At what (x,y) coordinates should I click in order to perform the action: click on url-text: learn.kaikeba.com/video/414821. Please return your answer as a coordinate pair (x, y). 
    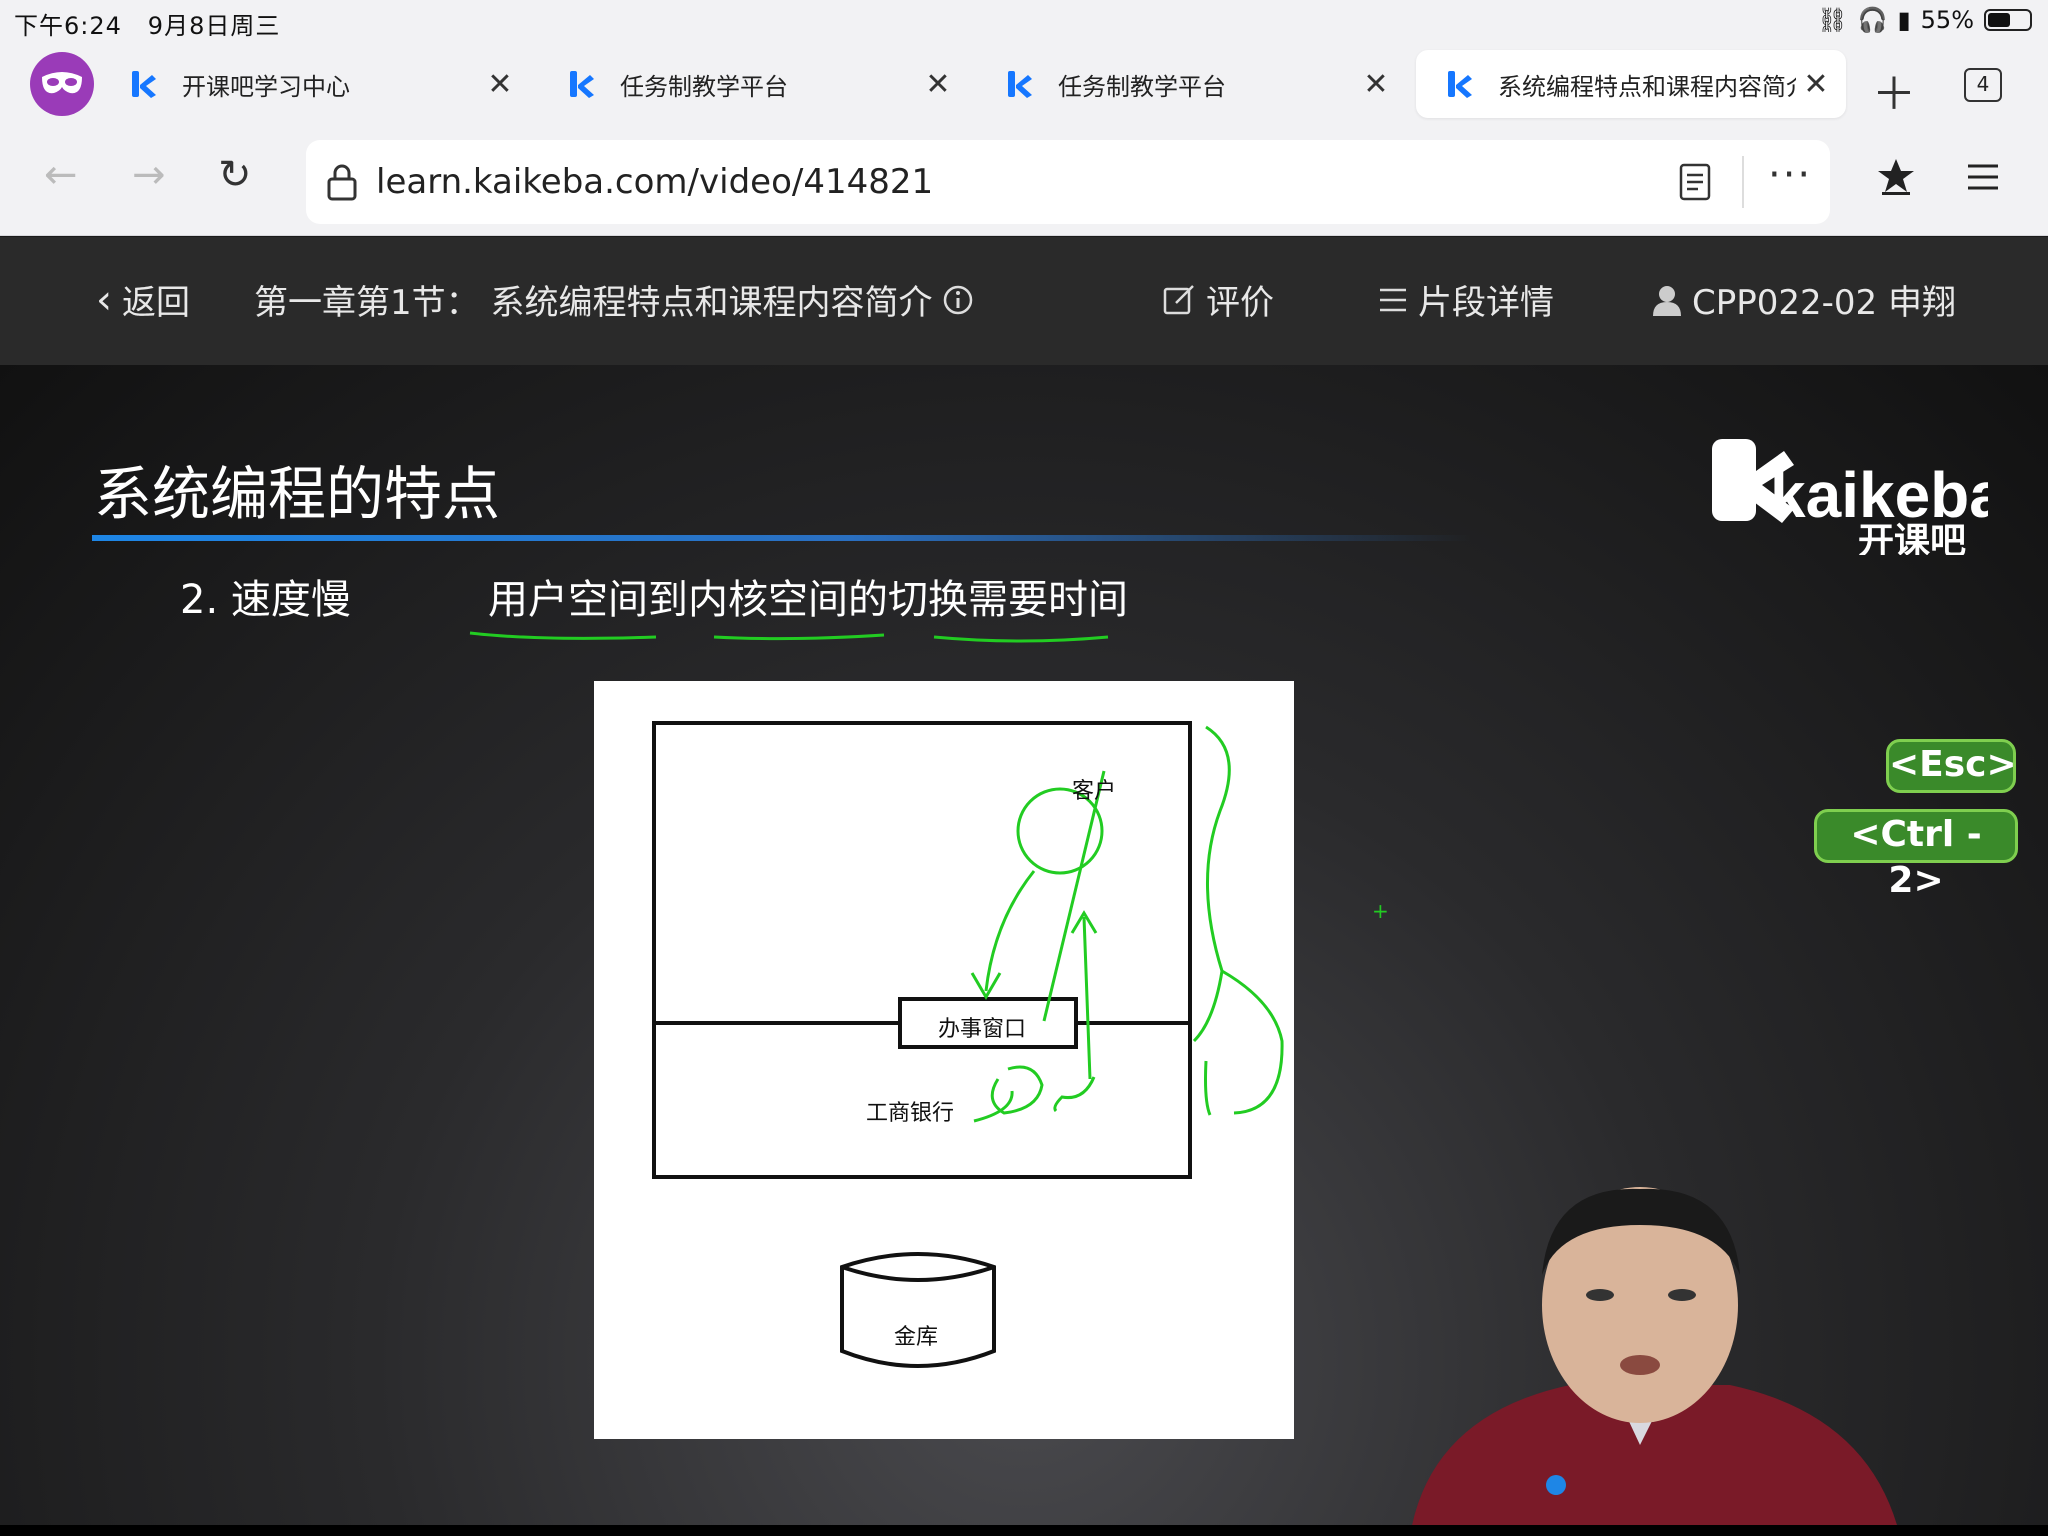
    Looking at the image, I should click on (655, 182).